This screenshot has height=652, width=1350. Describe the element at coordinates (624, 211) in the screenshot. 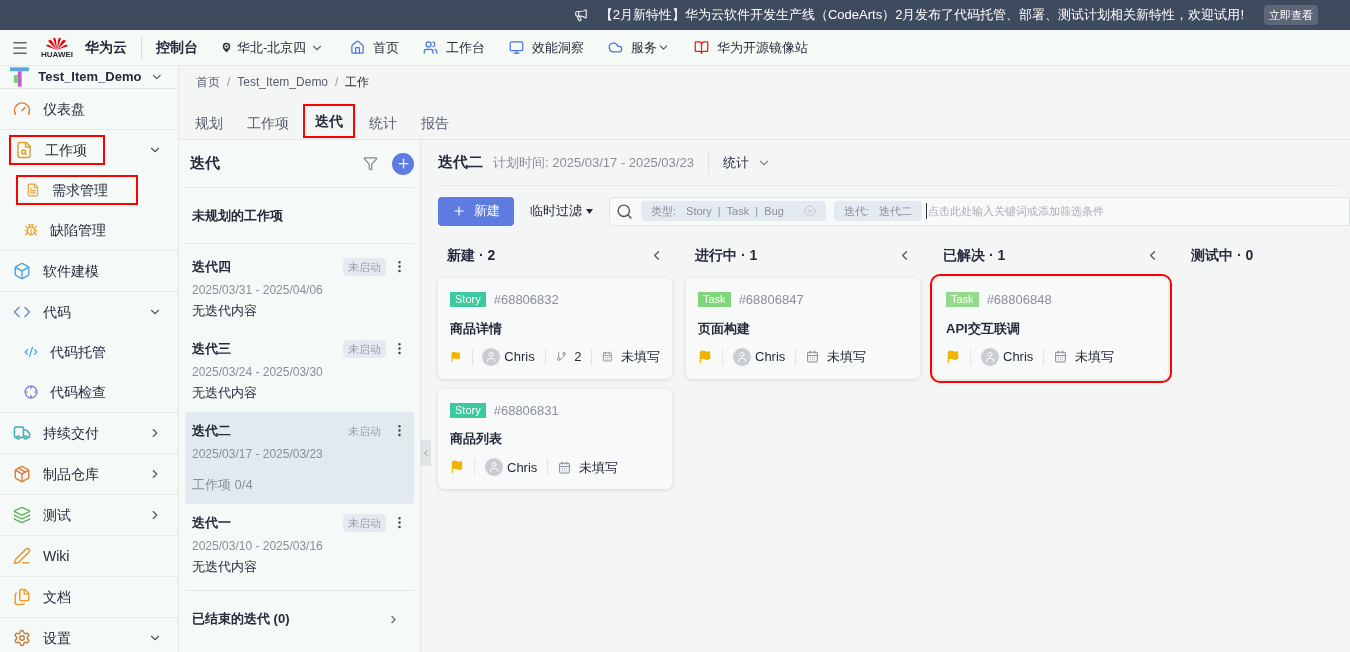

I see `search-icon` at that location.